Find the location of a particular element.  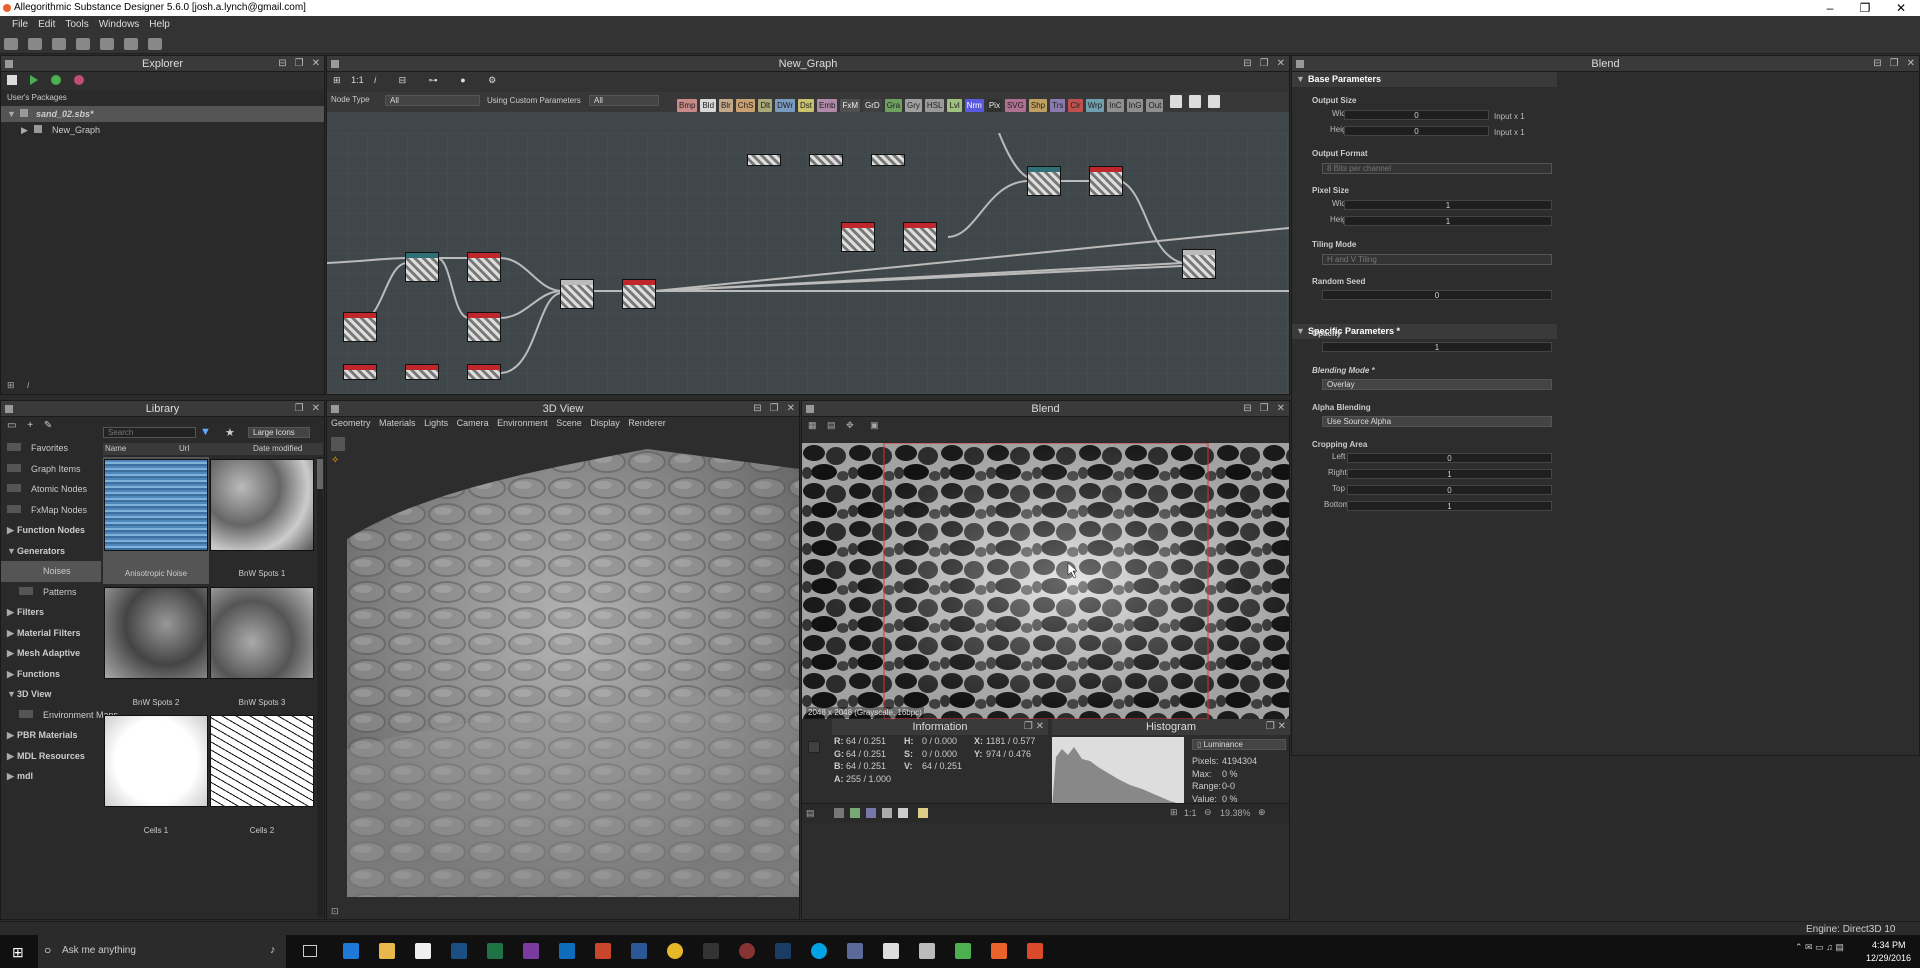

substance-b2m-icon is located at coordinates (1035, 951).